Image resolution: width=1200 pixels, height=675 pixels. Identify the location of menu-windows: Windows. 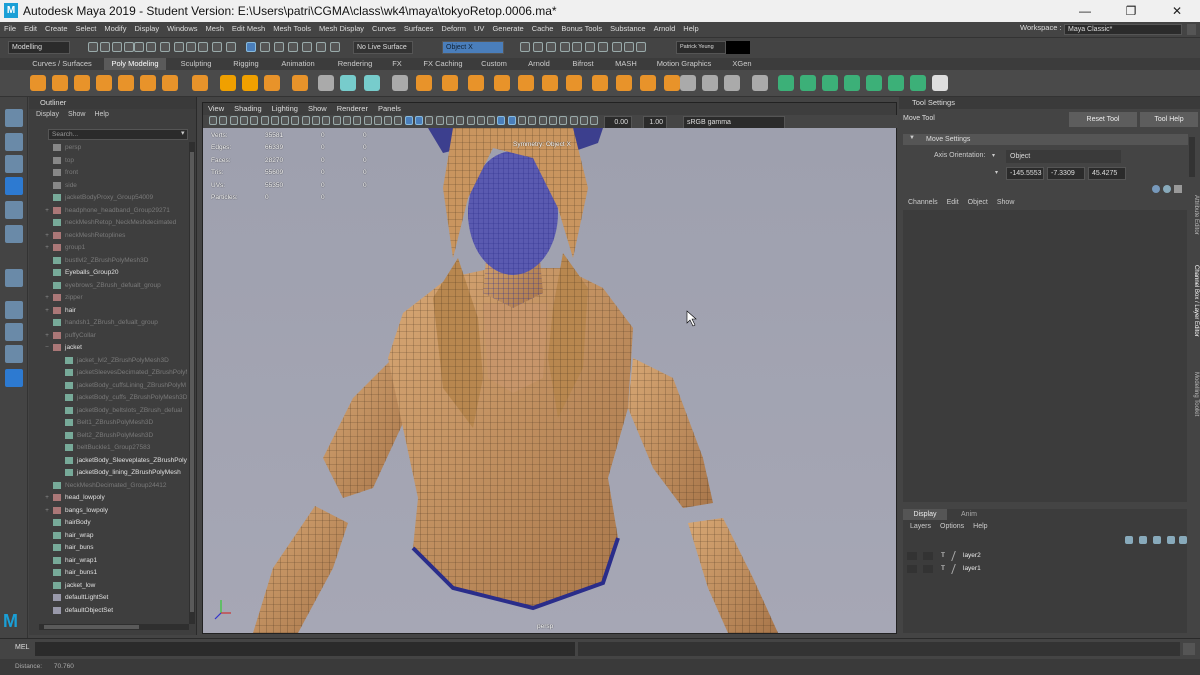
(182, 28).